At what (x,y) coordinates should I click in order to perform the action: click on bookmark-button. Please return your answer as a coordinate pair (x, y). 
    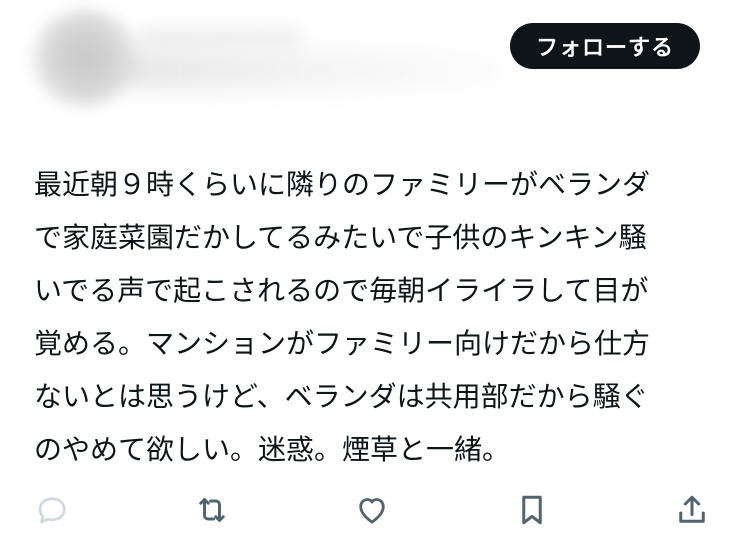
    Looking at the image, I should click on (532, 510).